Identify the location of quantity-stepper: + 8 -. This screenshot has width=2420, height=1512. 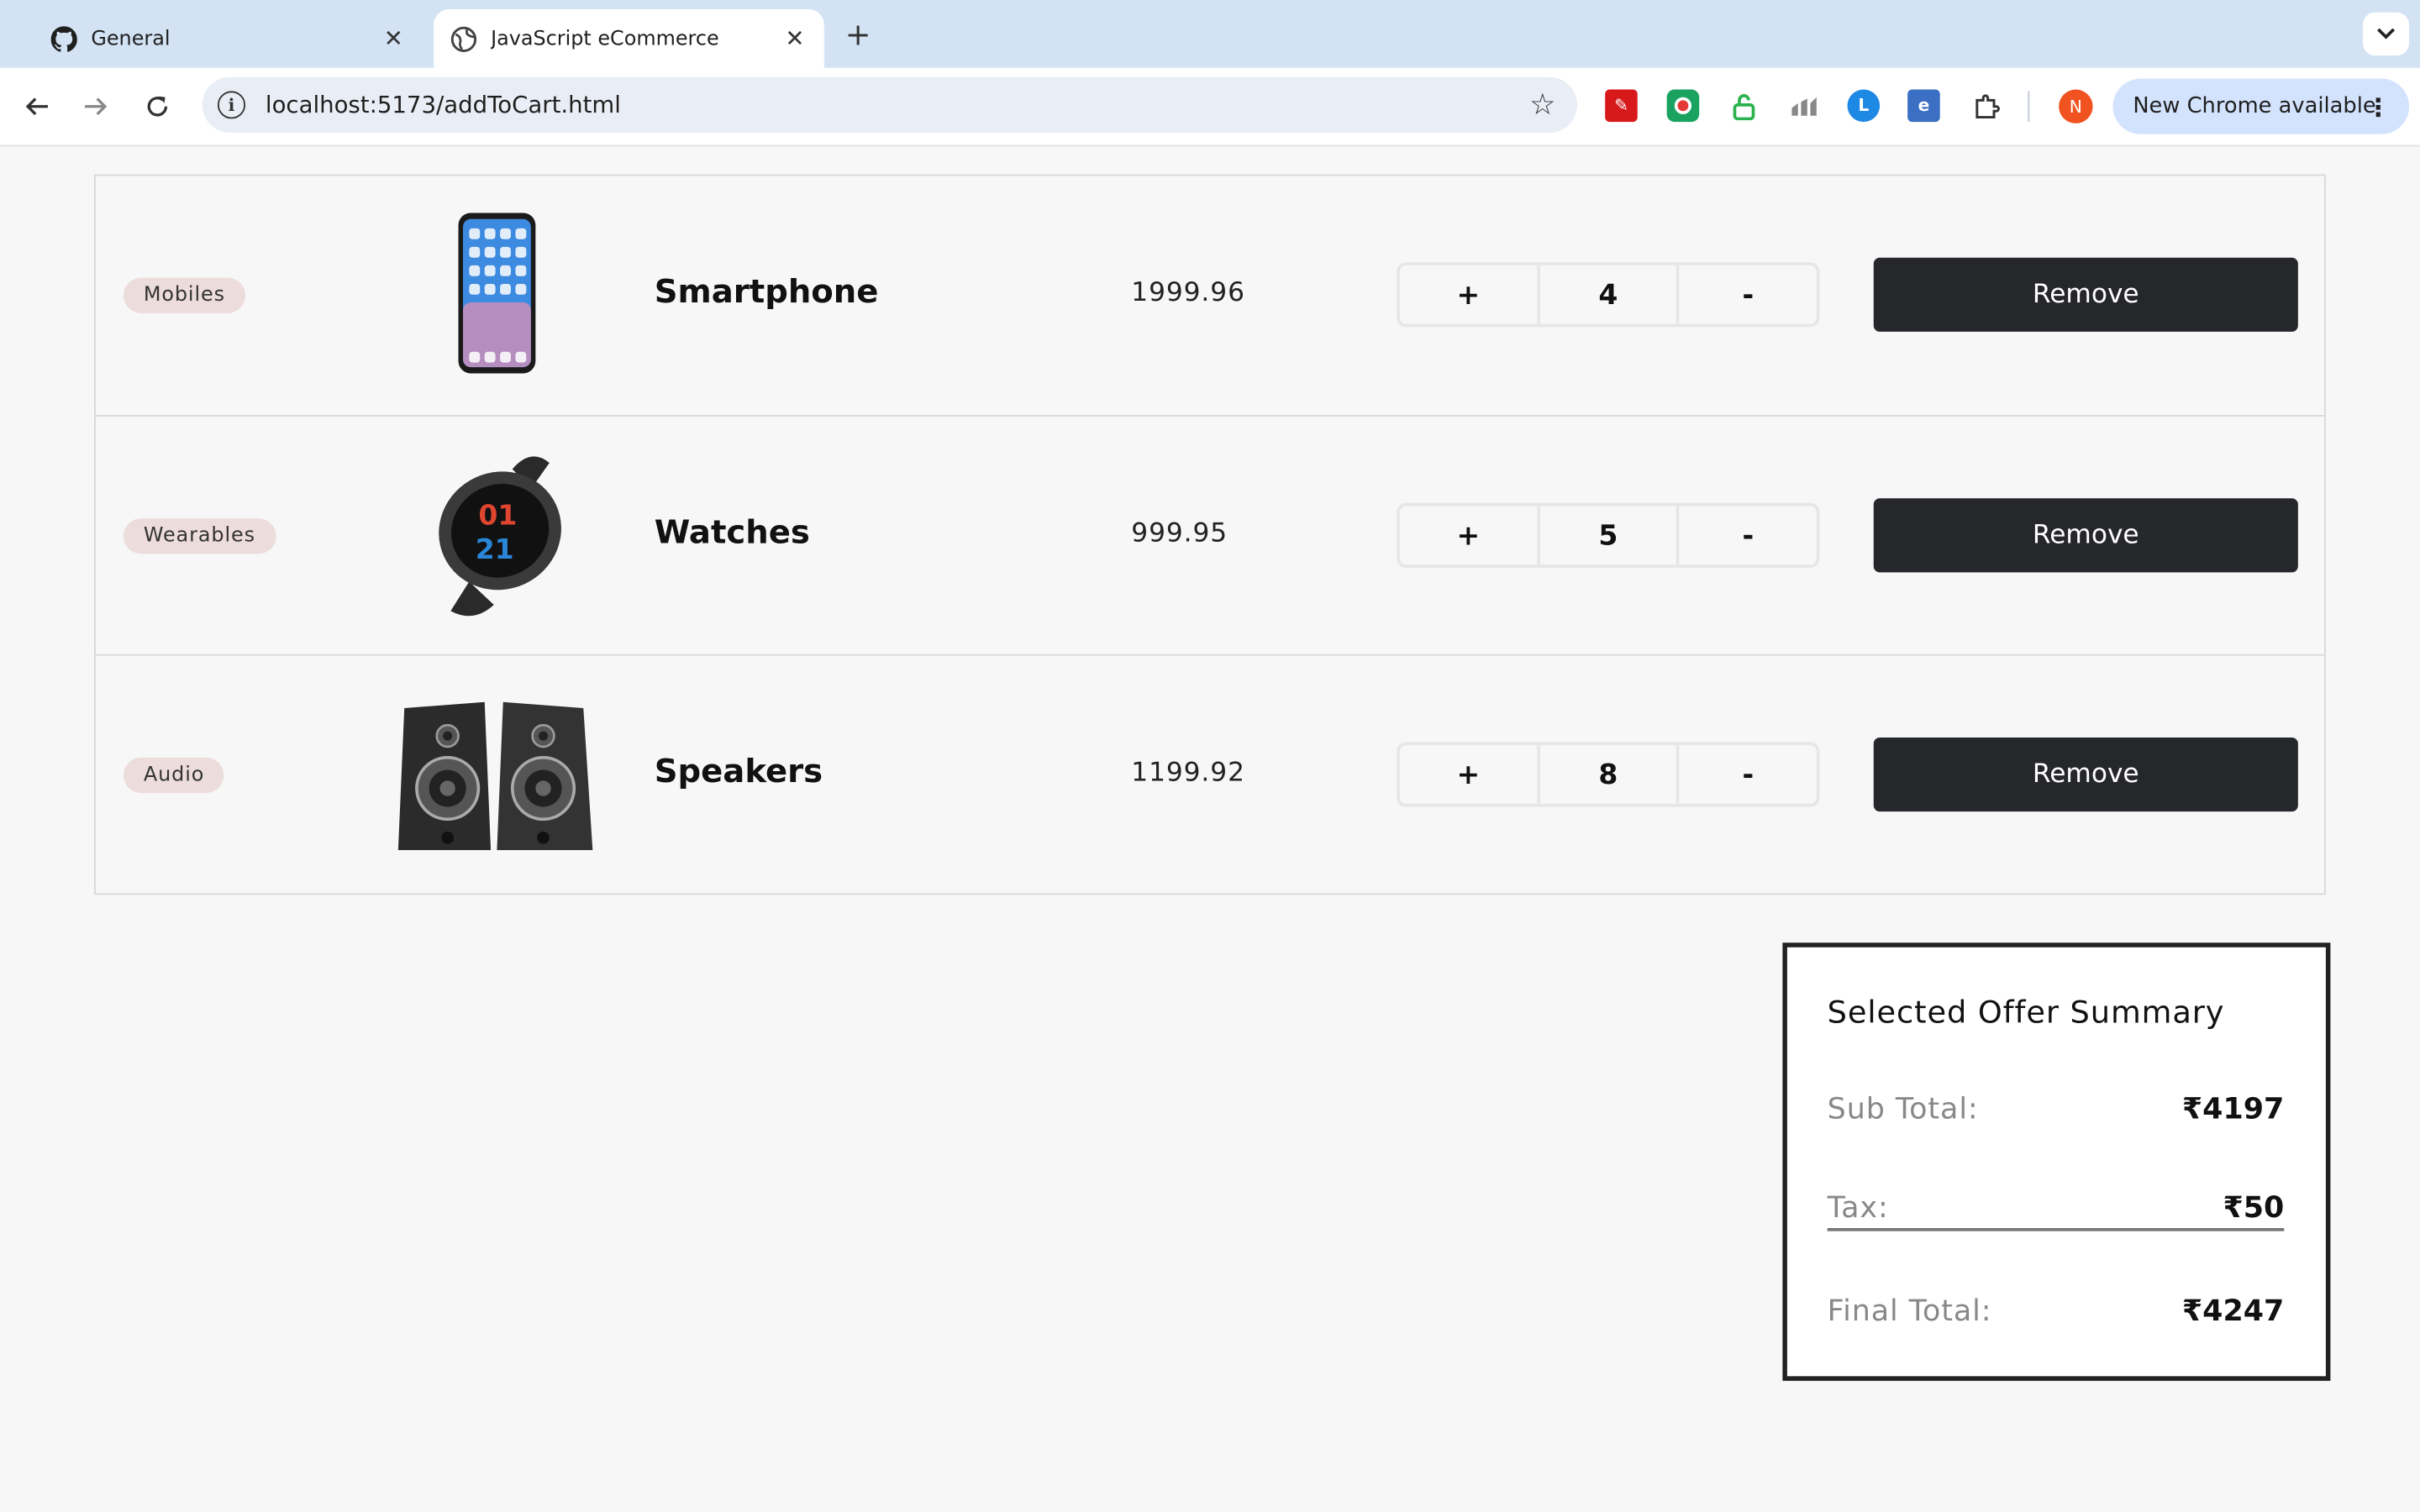
(1608, 774).